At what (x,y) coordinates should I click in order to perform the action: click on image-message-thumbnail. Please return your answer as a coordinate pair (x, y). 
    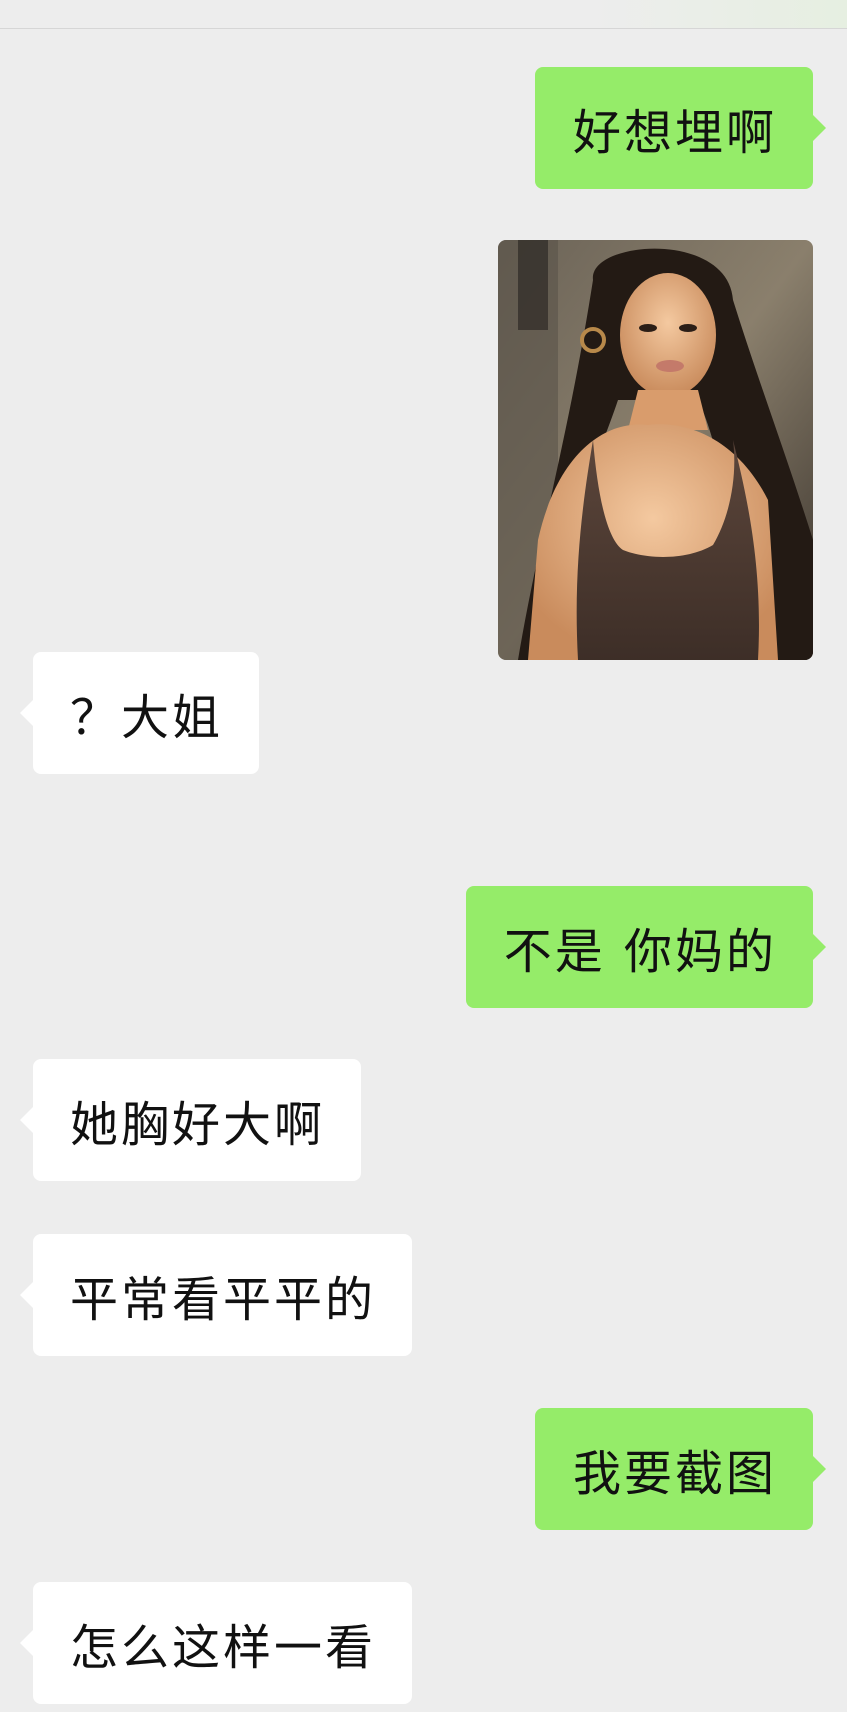
    Looking at the image, I should click on (655, 450).